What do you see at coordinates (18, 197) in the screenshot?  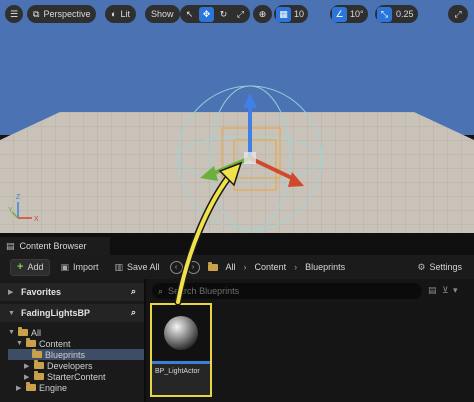 I see `svg-text: Z` at bounding box center [18, 197].